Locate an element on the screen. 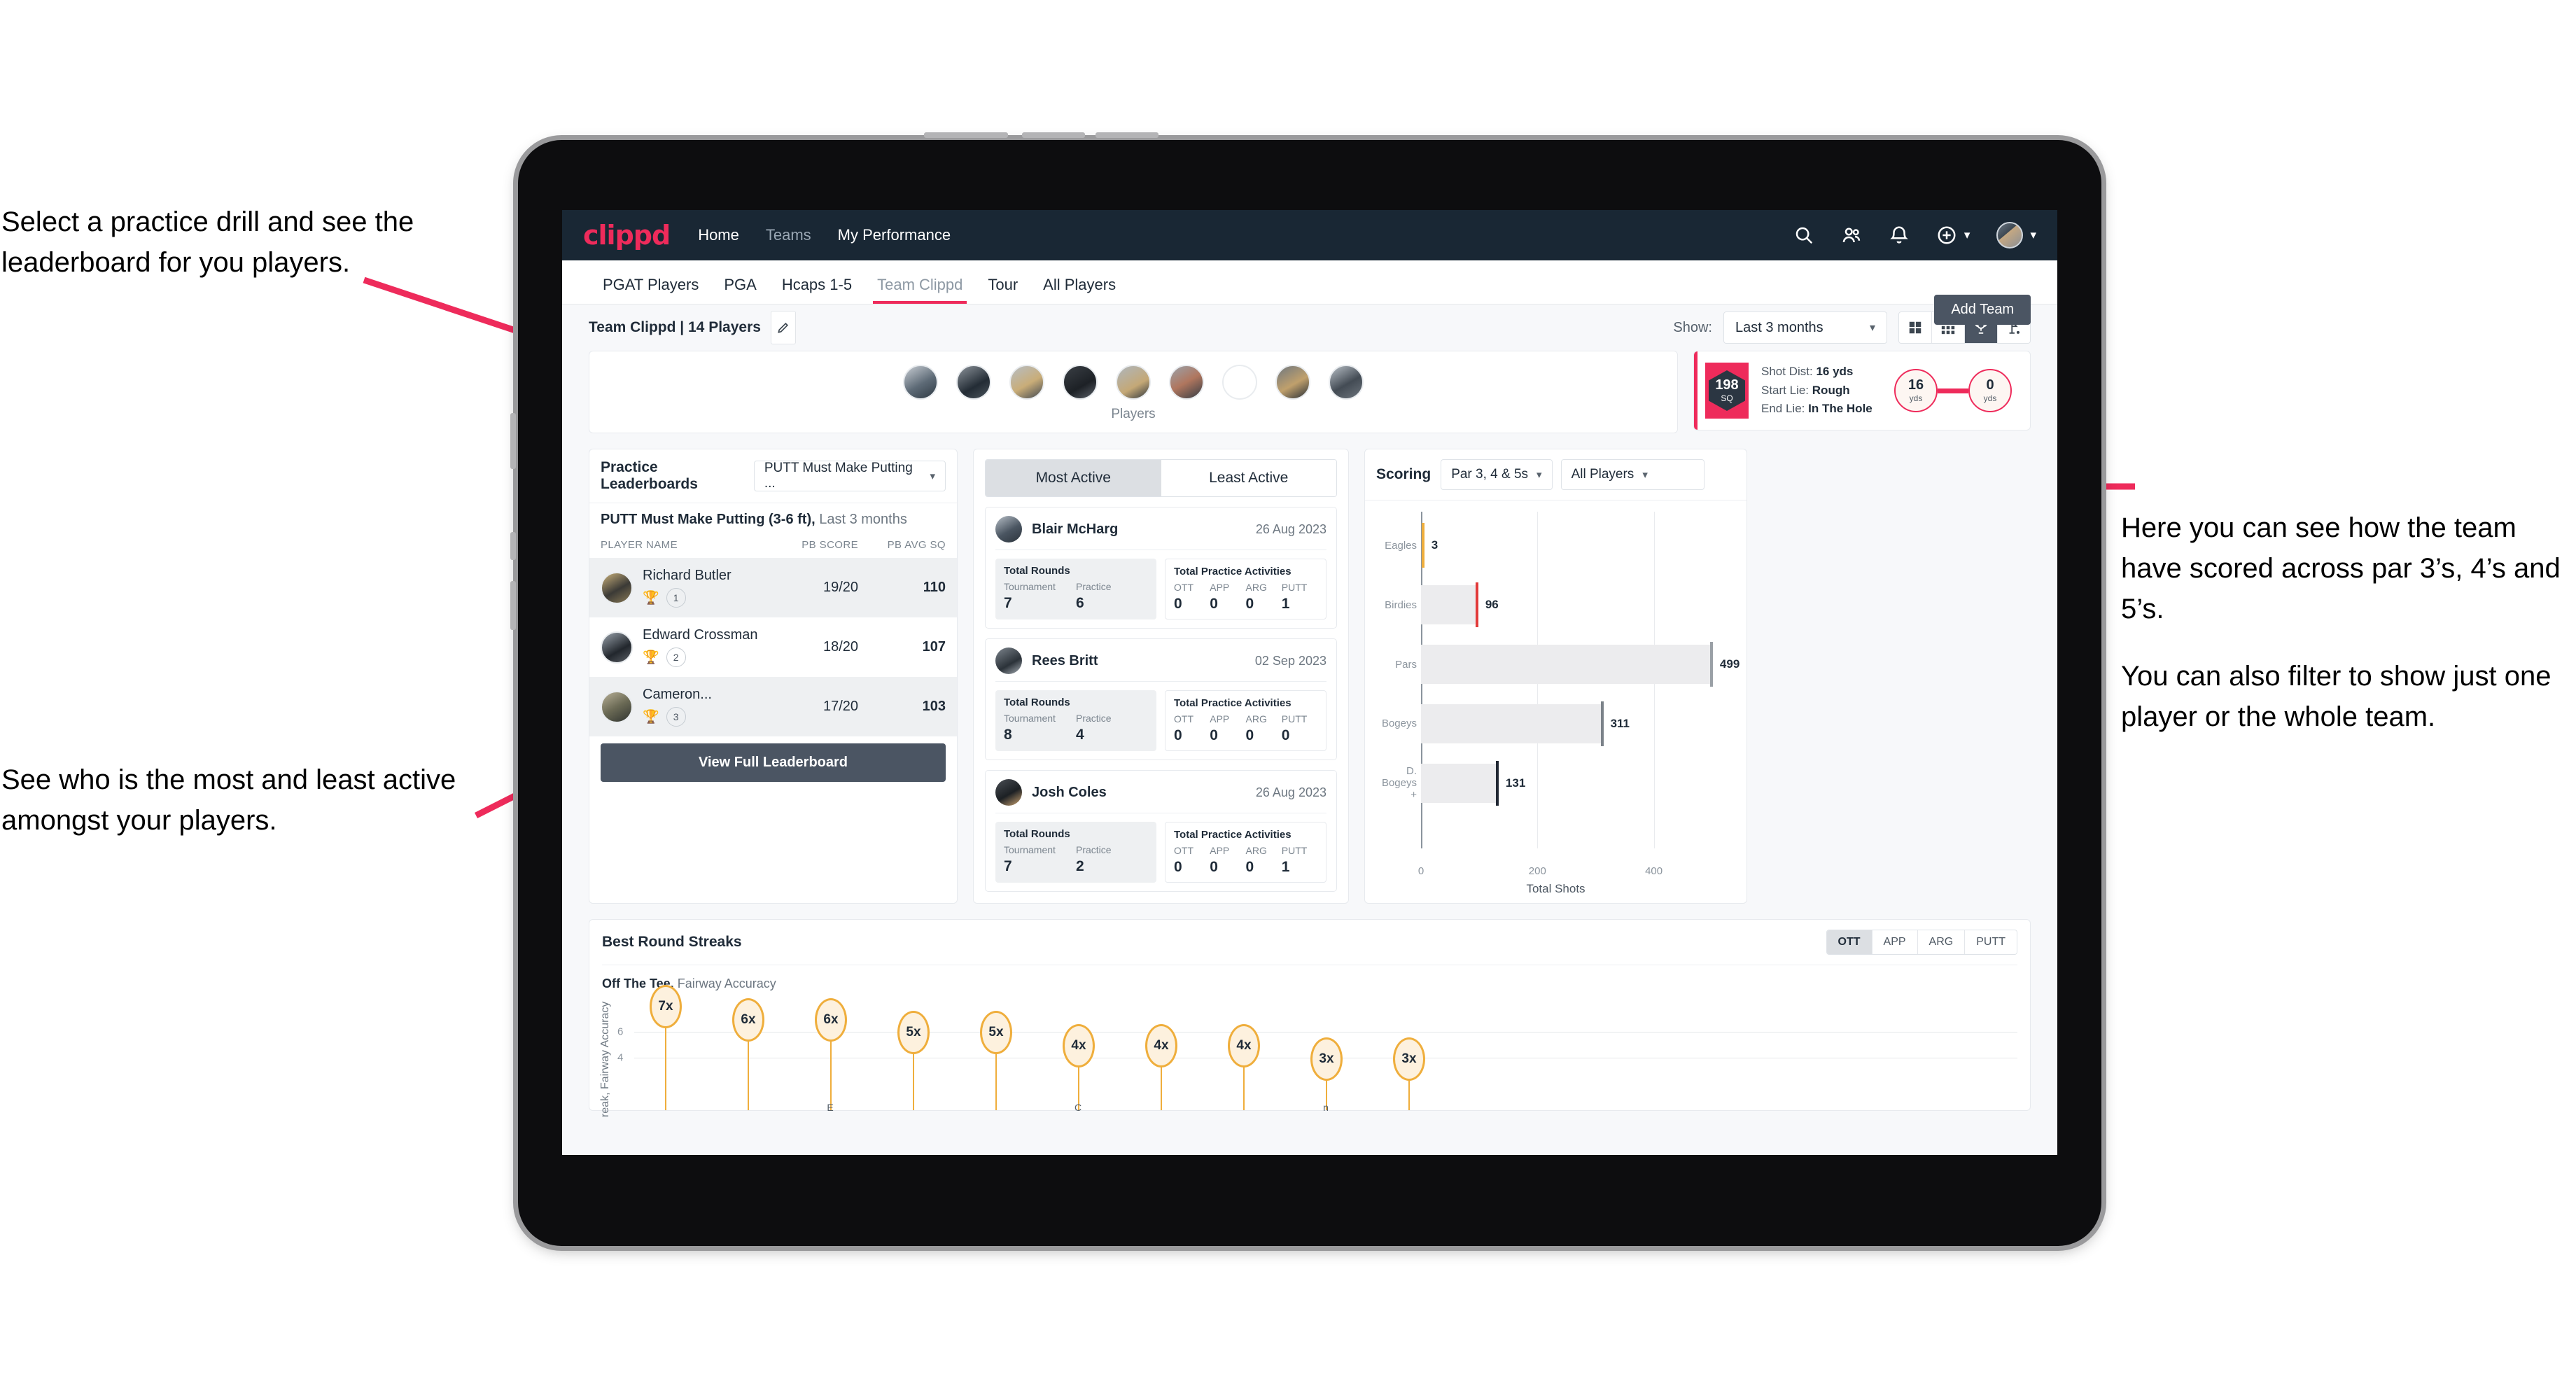  col-player-name: PLAYER NAME is located at coordinates (639, 545).